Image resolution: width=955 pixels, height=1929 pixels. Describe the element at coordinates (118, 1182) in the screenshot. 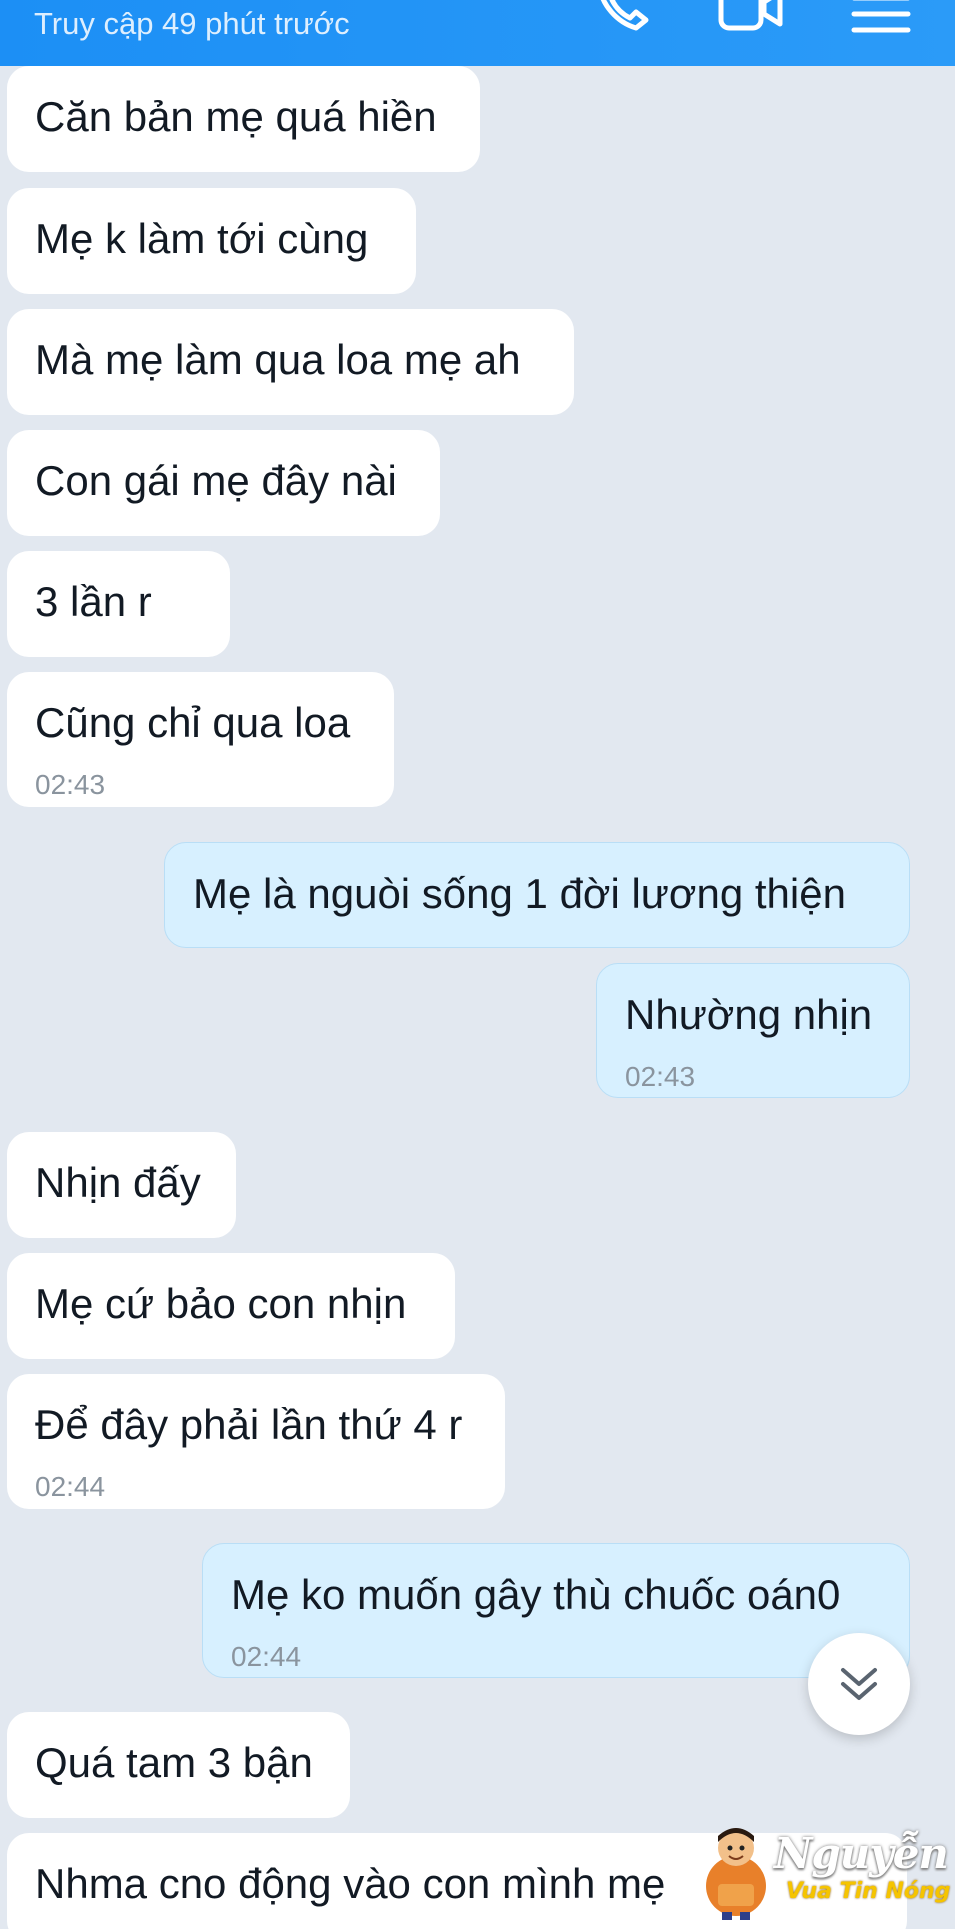

I see `message-text: Nhịn đấy` at that location.